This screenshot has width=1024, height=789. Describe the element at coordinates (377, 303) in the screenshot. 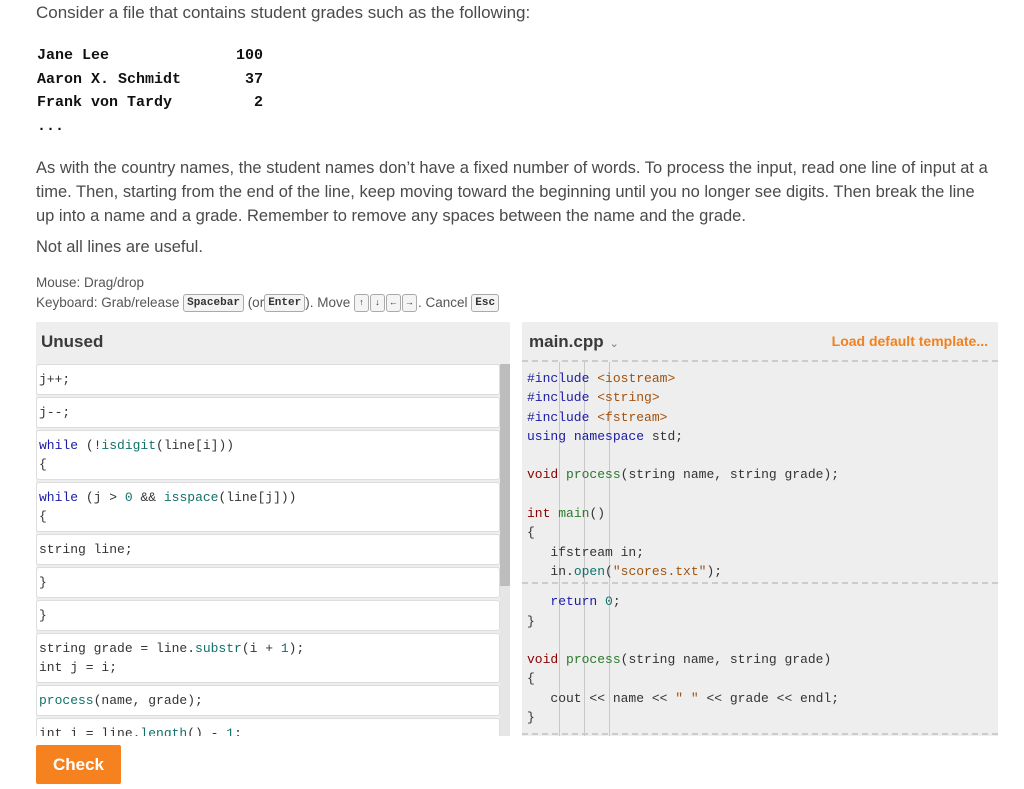

I see `arrow-down-icon: ↓` at that location.